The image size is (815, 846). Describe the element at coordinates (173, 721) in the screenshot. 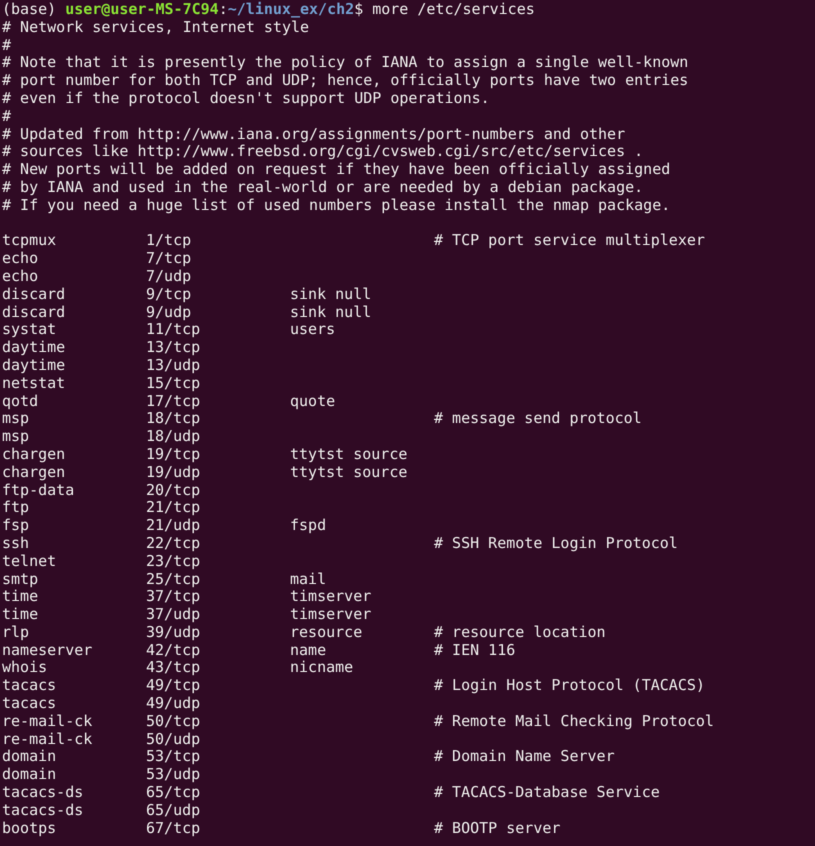

I see `service-port: 50/tcp` at that location.